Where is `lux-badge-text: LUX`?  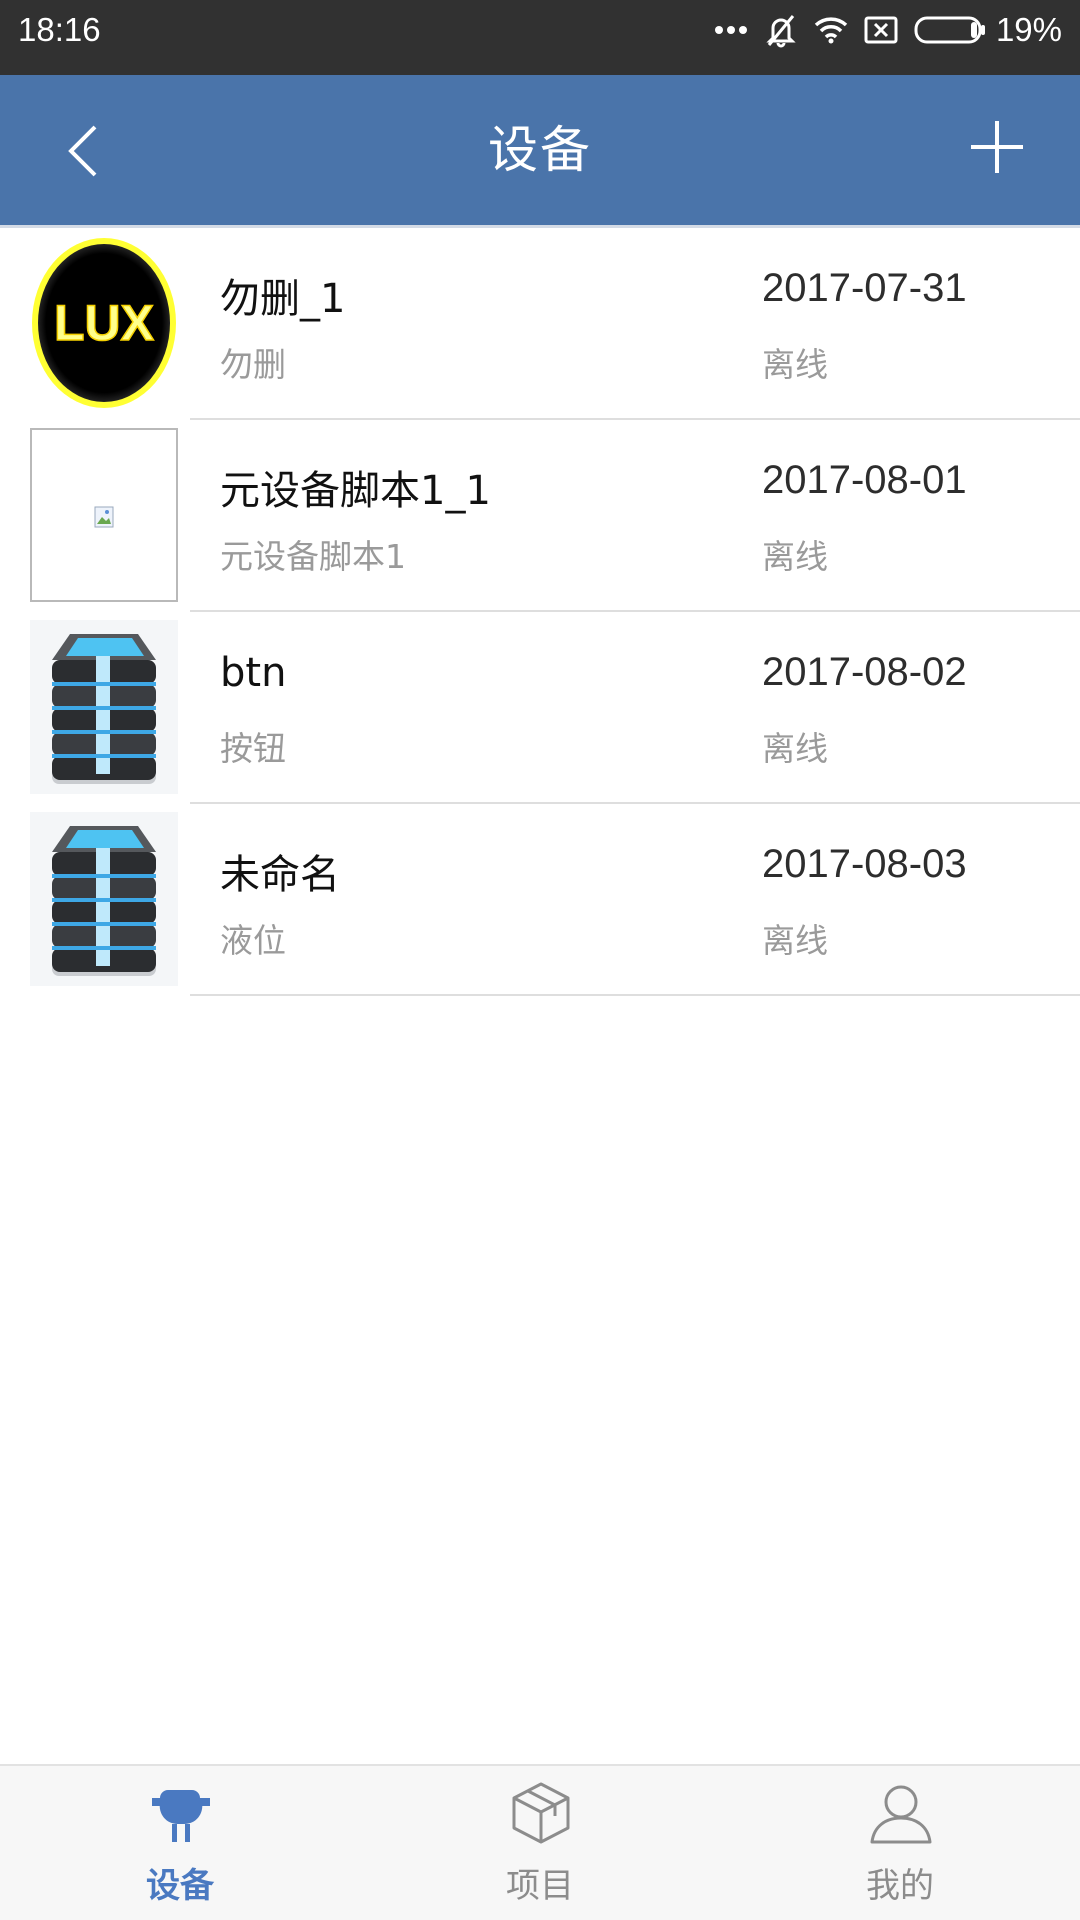
lux-badge-text: LUX is located at coordinates (104, 323).